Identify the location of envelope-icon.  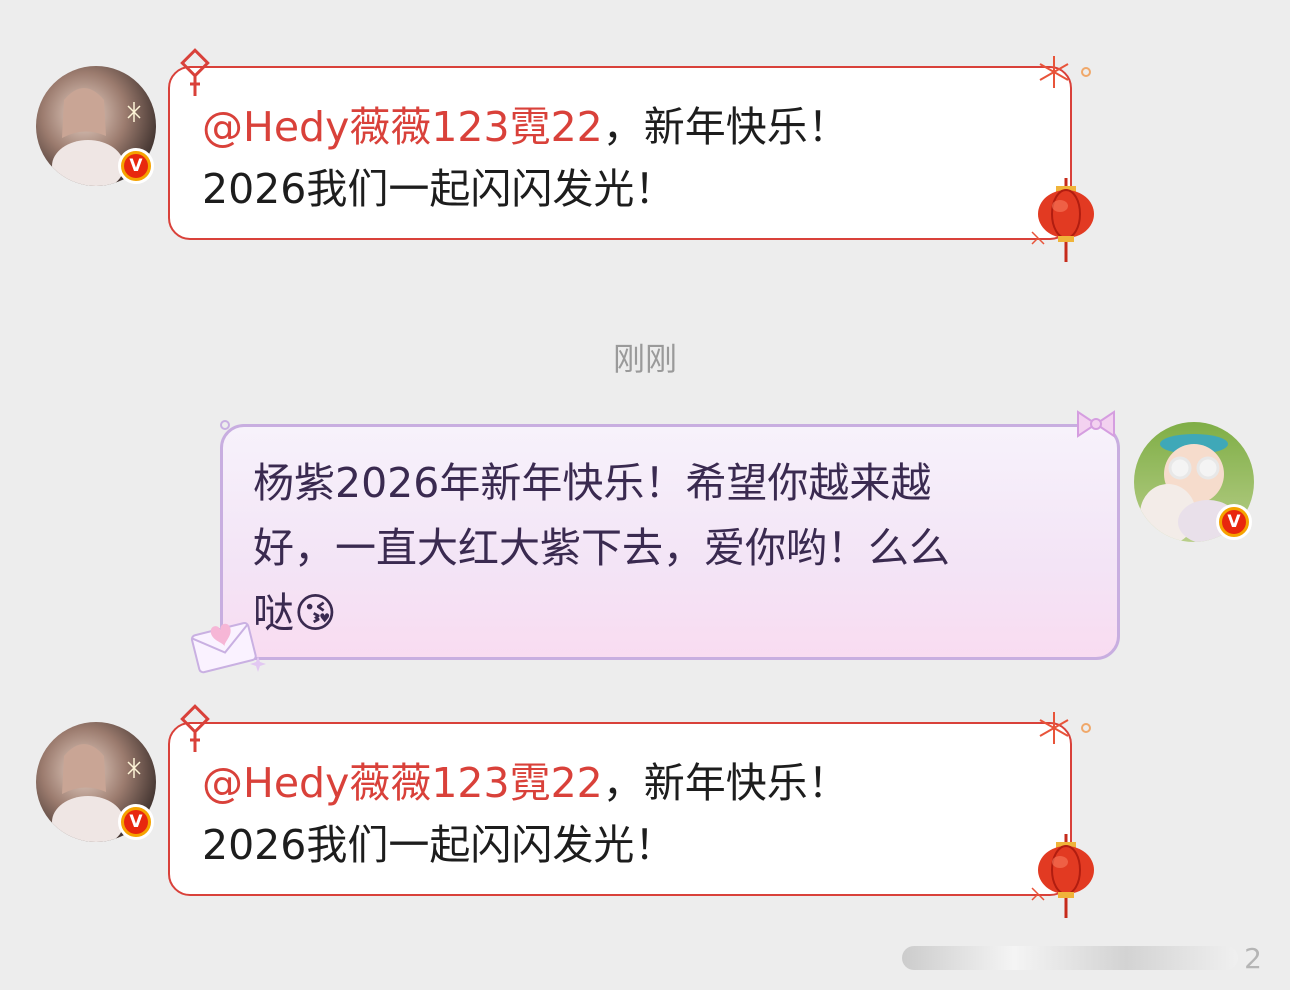
(228, 648).